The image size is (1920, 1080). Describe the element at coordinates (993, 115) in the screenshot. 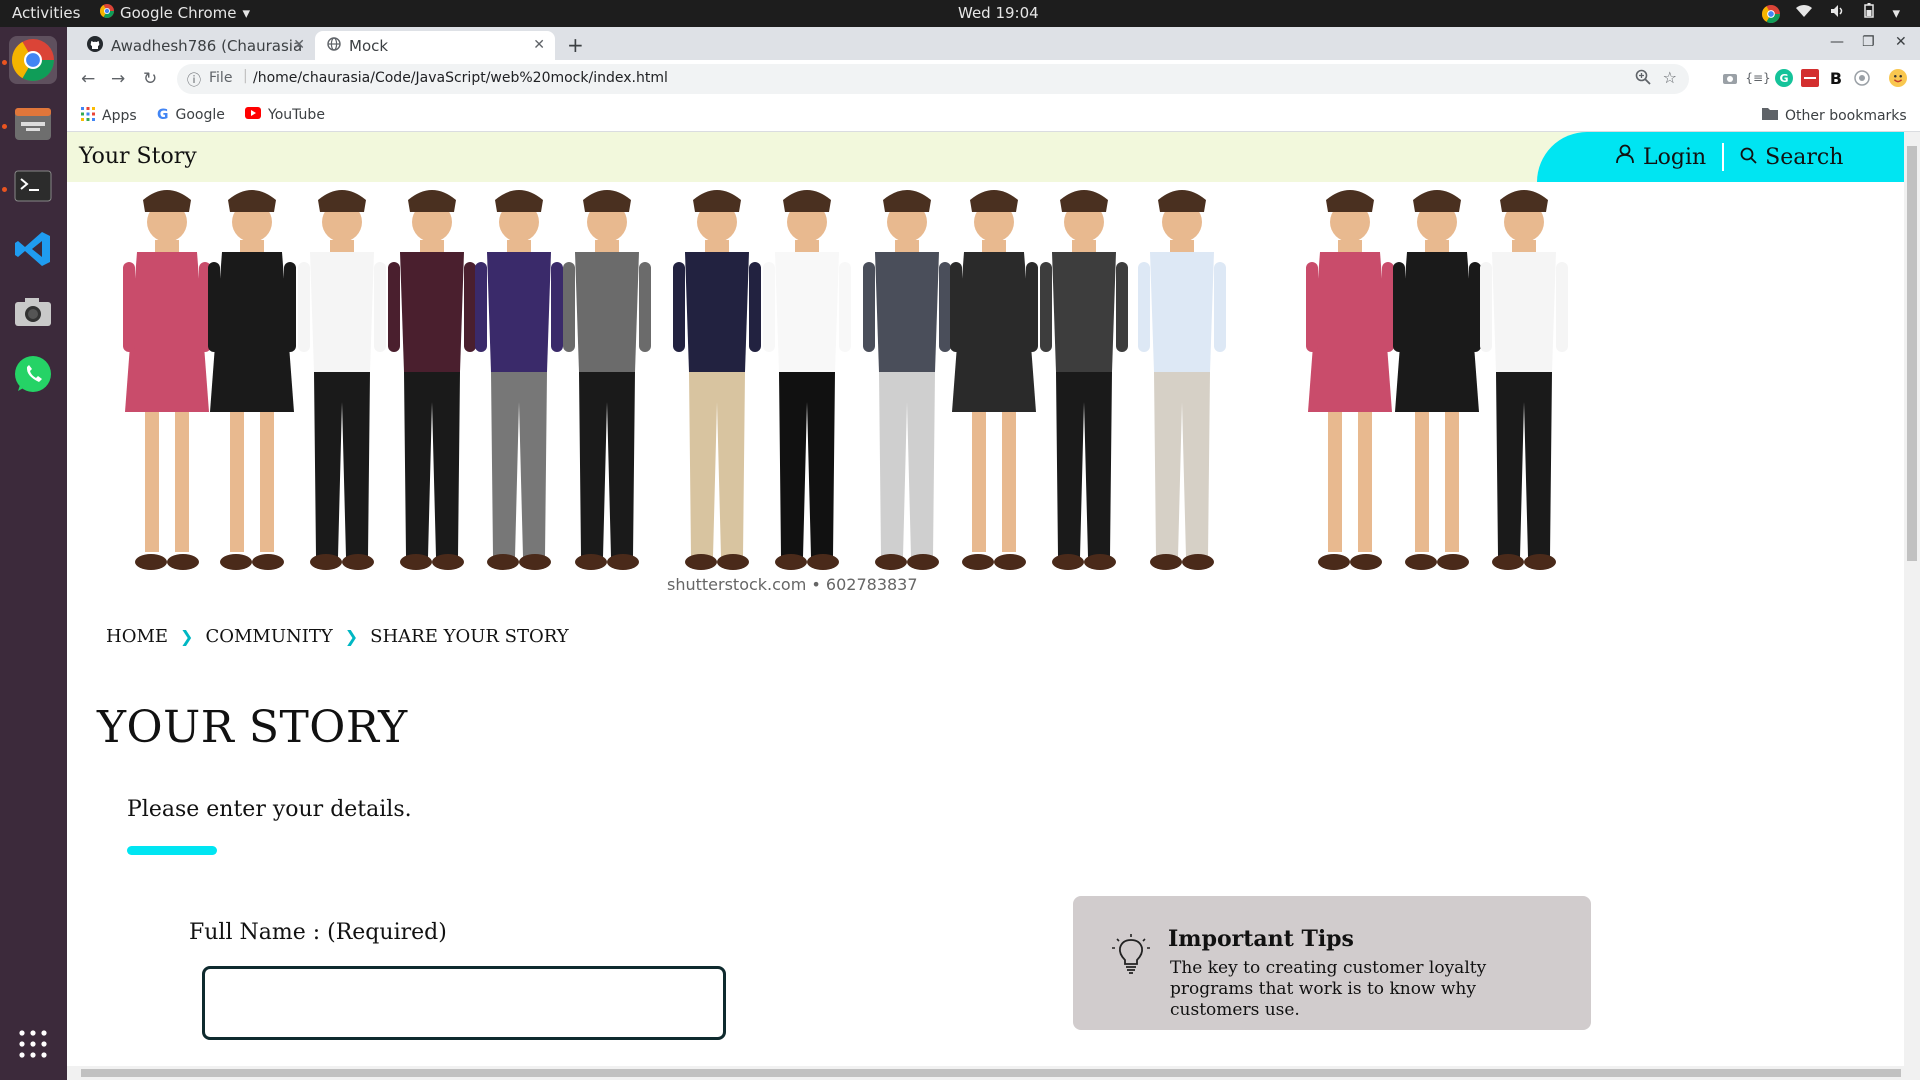

I see `bookmarks-bar: Apps G Google YouTube Other bookmarks` at that location.